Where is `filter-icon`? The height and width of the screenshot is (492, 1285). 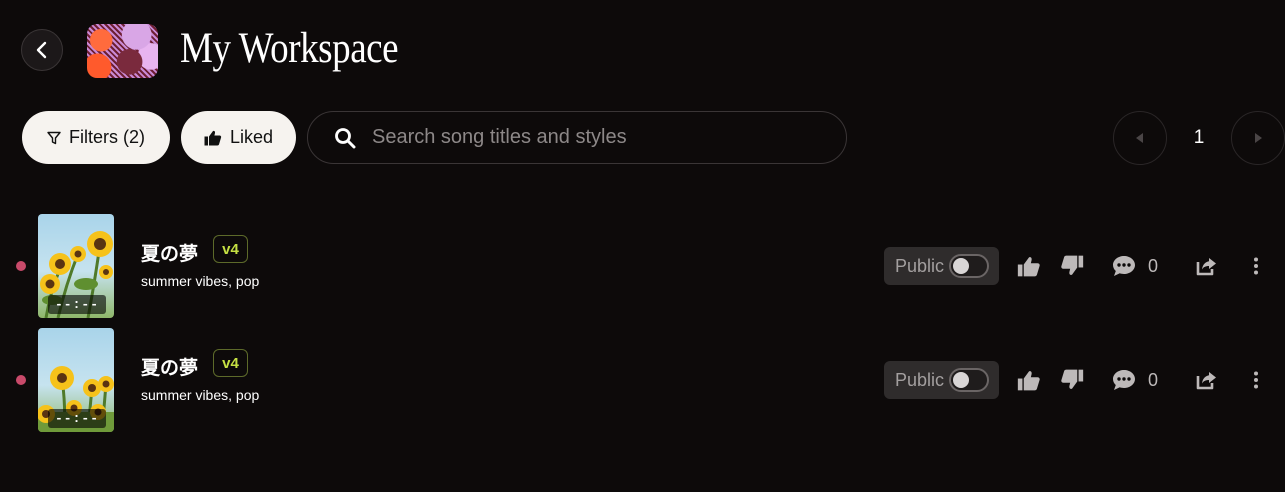 filter-icon is located at coordinates (54, 137).